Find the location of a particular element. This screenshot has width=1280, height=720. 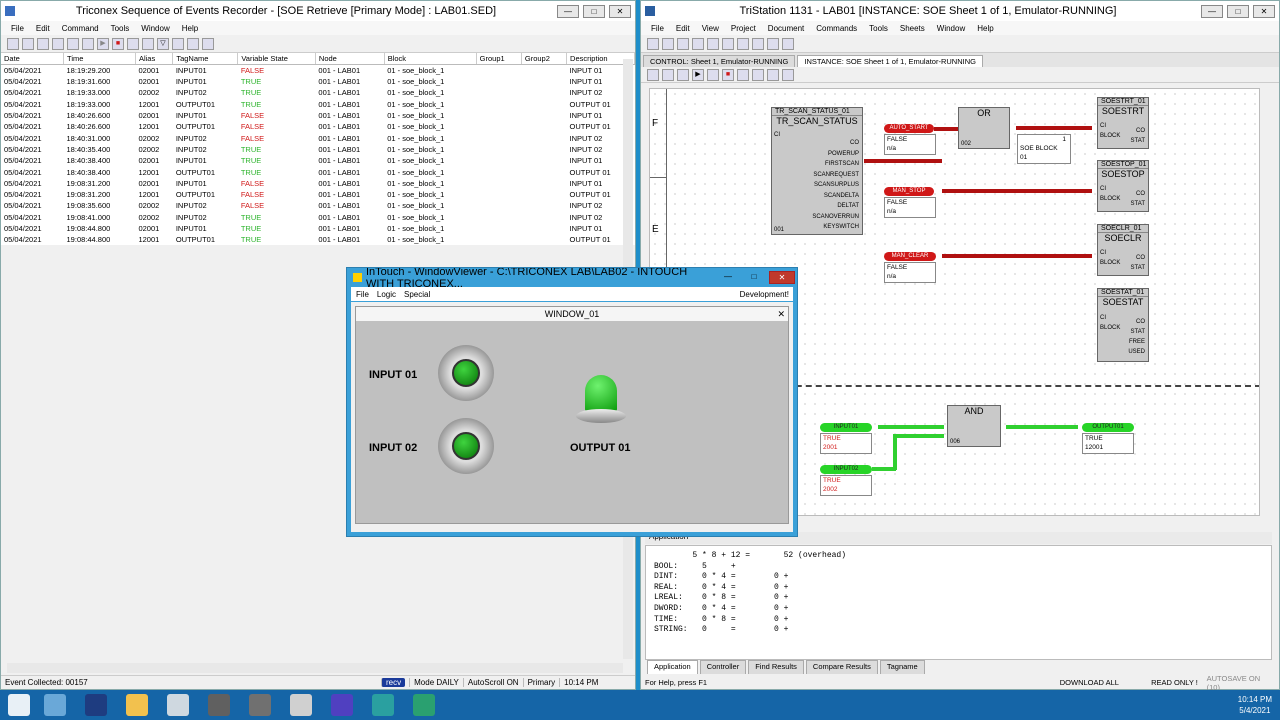

intouch-close-button: ✕ is located at coordinates (782, 277).